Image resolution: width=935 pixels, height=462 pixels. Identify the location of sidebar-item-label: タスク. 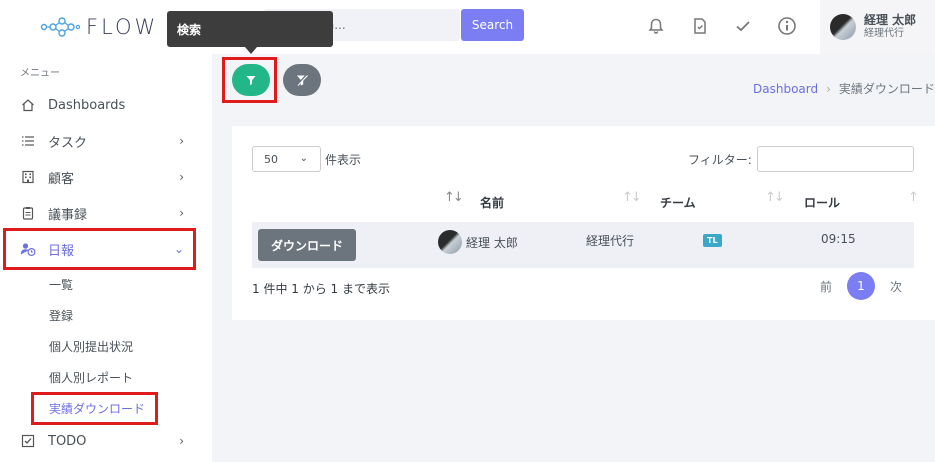
(68, 143).